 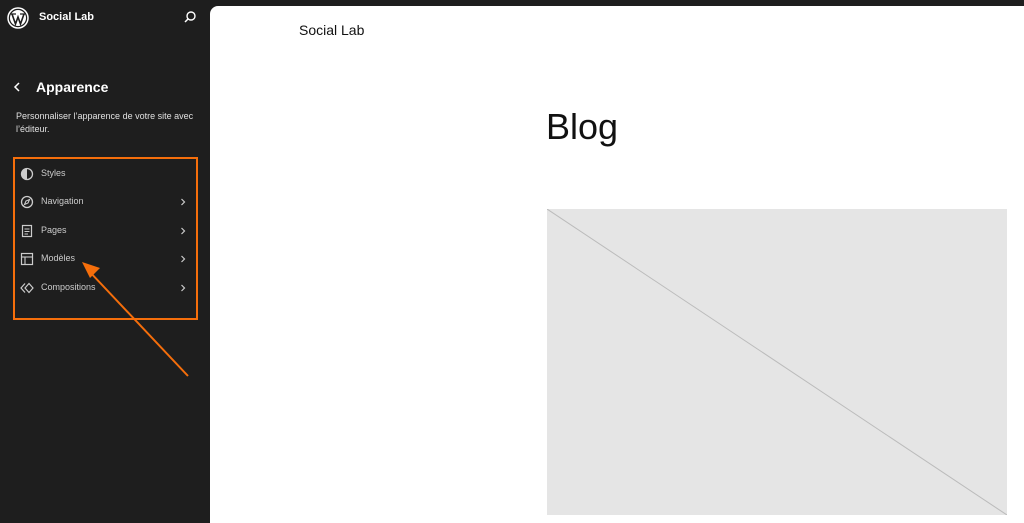 I want to click on compass-icon, so click(x=27, y=202).